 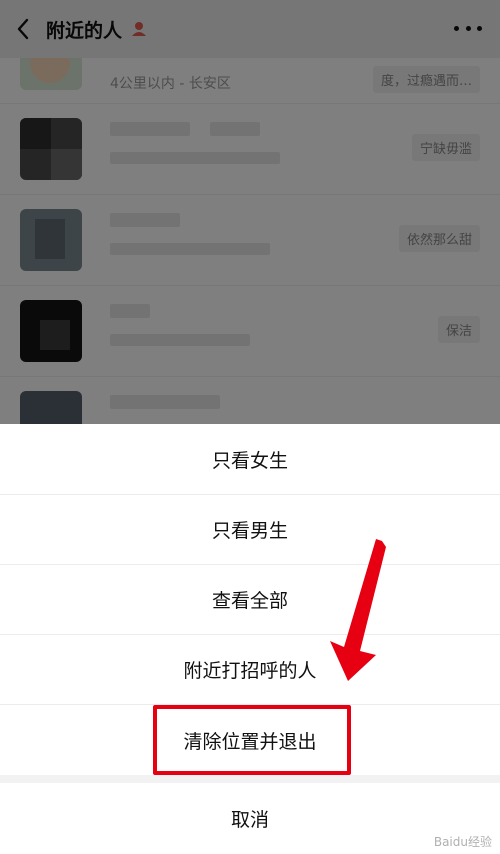 What do you see at coordinates (462, 842) in the screenshot?
I see `watermark-text: Baidu经验` at bounding box center [462, 842].